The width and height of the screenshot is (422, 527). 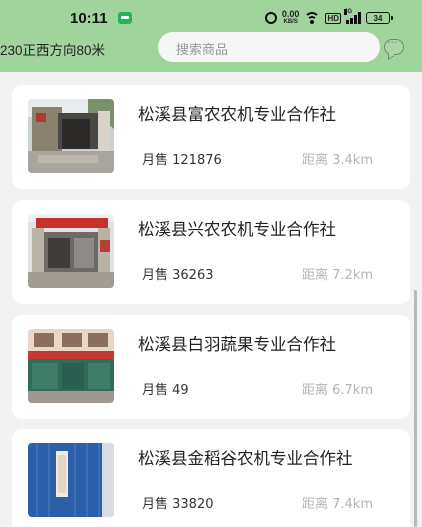 I want to click on alarm-icon, so click(x=270, y=18).